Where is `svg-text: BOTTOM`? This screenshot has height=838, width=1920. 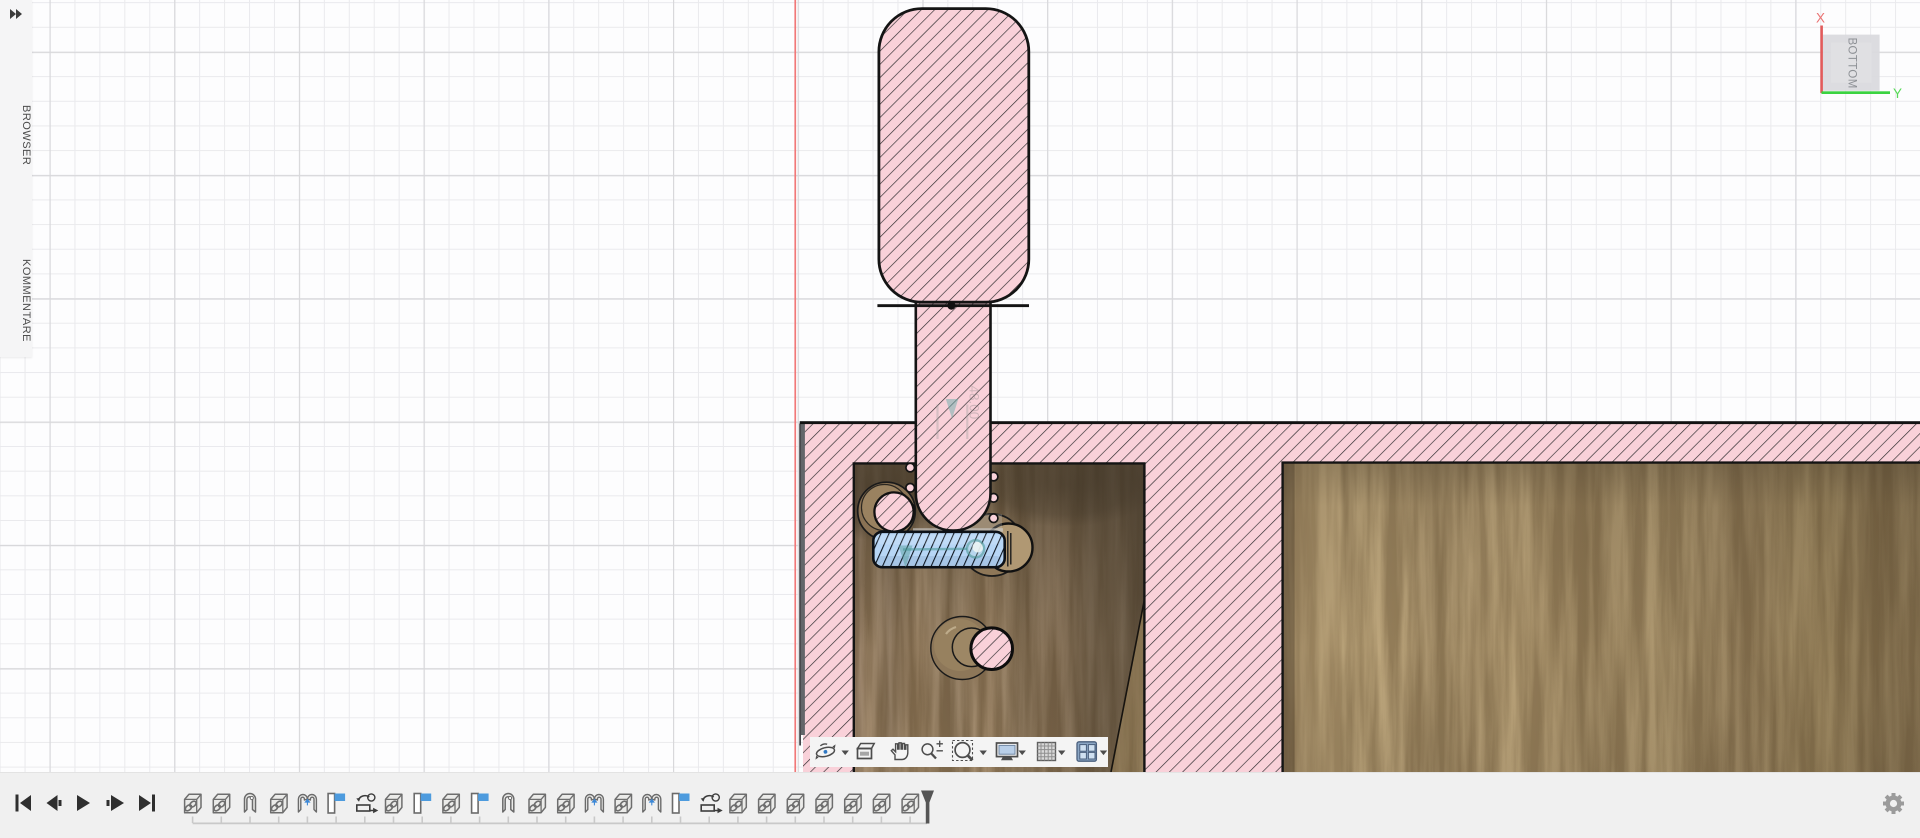
svg-text: BOTTOM is located at coordinates (1852, 63).